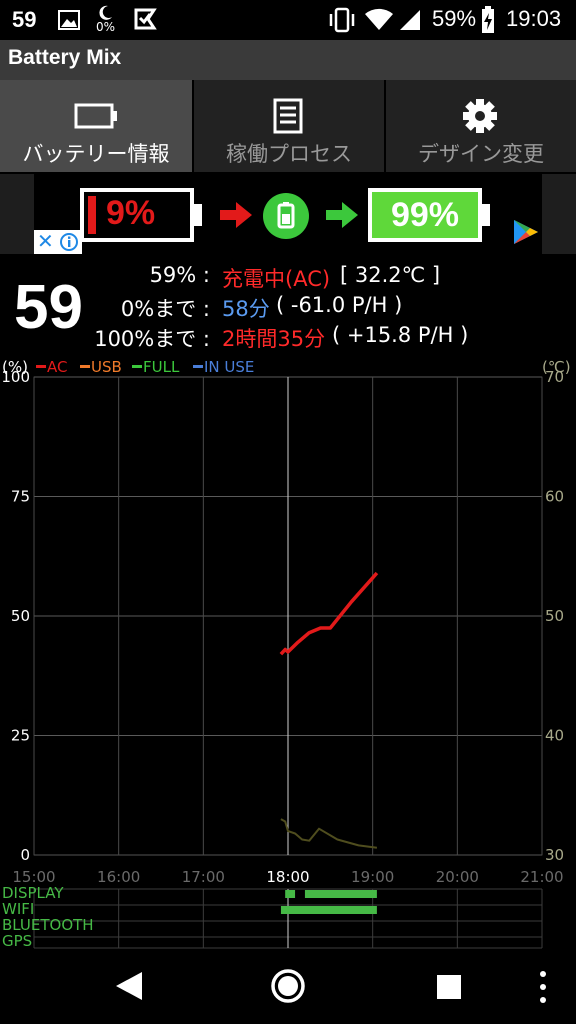 The image size is (576, 1024). I want to click on tab-processes: 稼働プロセス, so click(289, 126).